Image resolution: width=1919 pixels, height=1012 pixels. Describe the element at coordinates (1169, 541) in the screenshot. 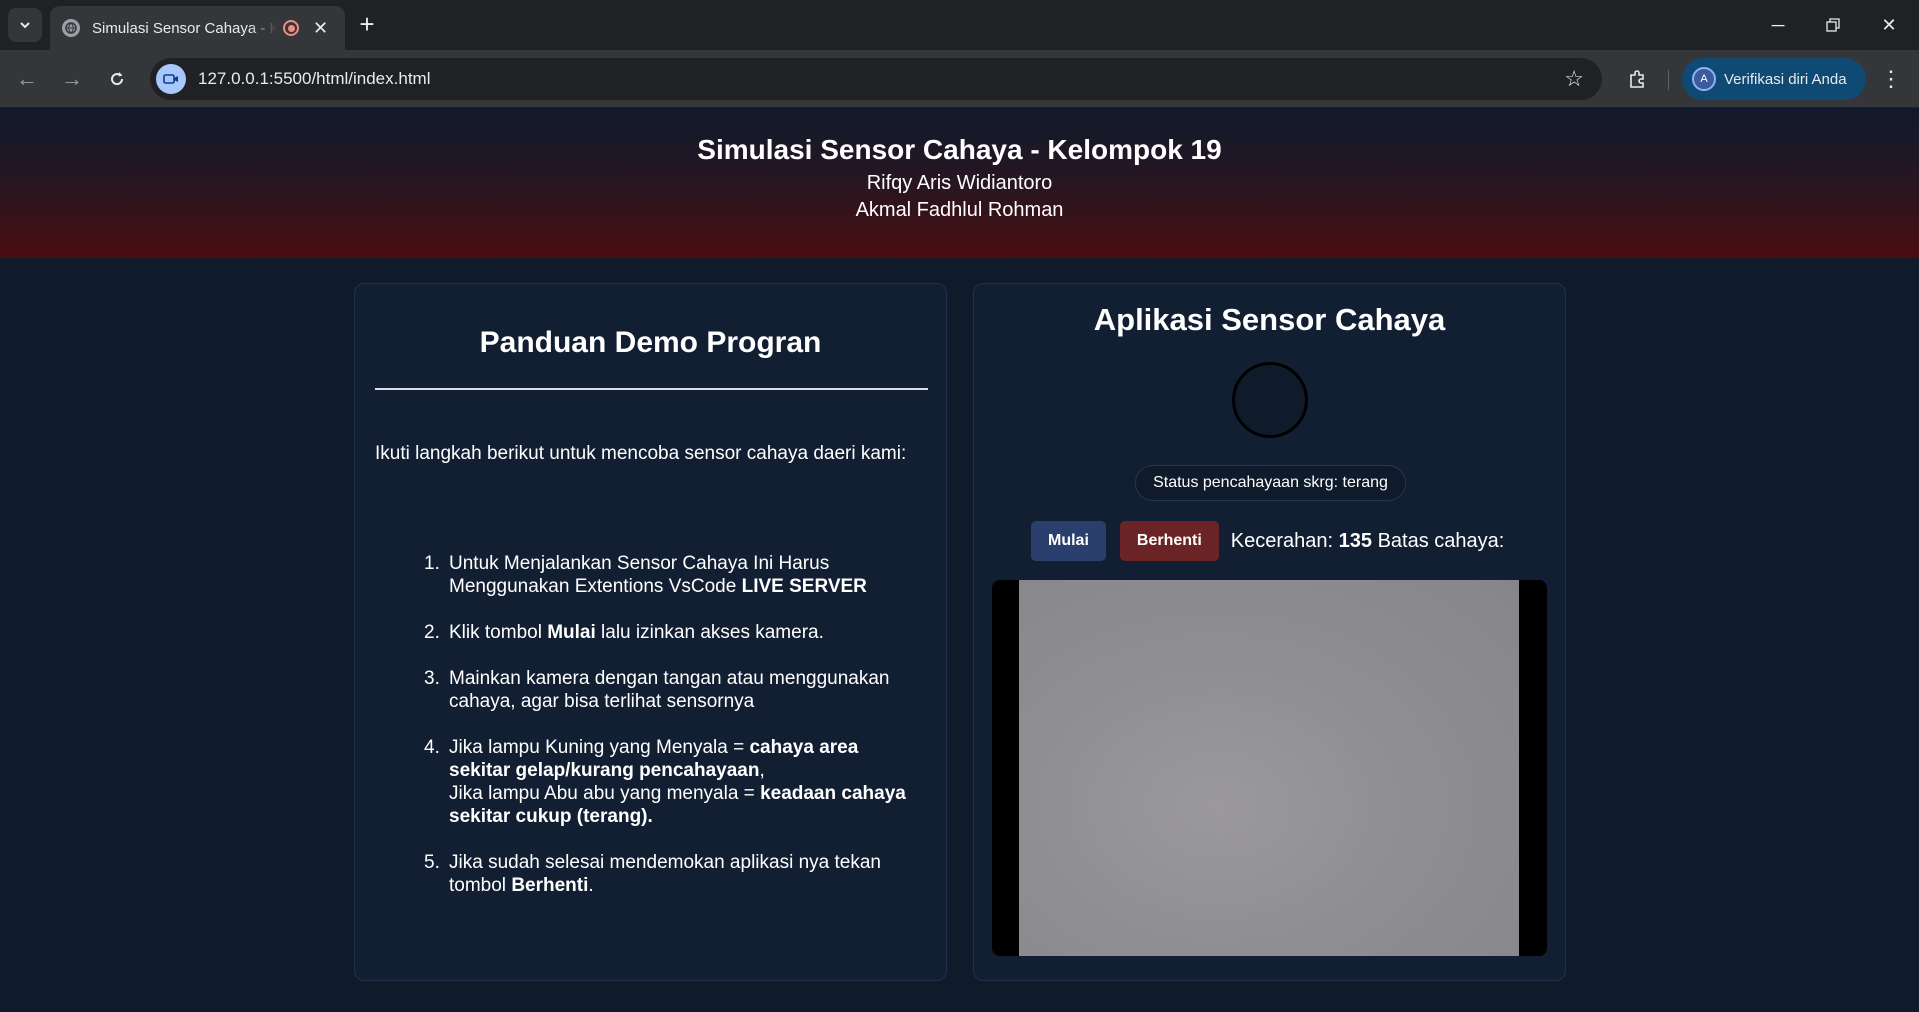

I see `stop-button: Berhenti` at that location.